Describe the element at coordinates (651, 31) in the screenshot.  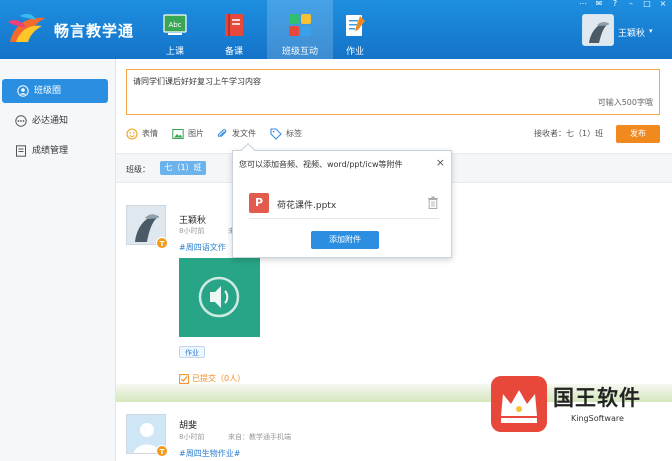
I see `chevron-down-icon: ▾` at that location.